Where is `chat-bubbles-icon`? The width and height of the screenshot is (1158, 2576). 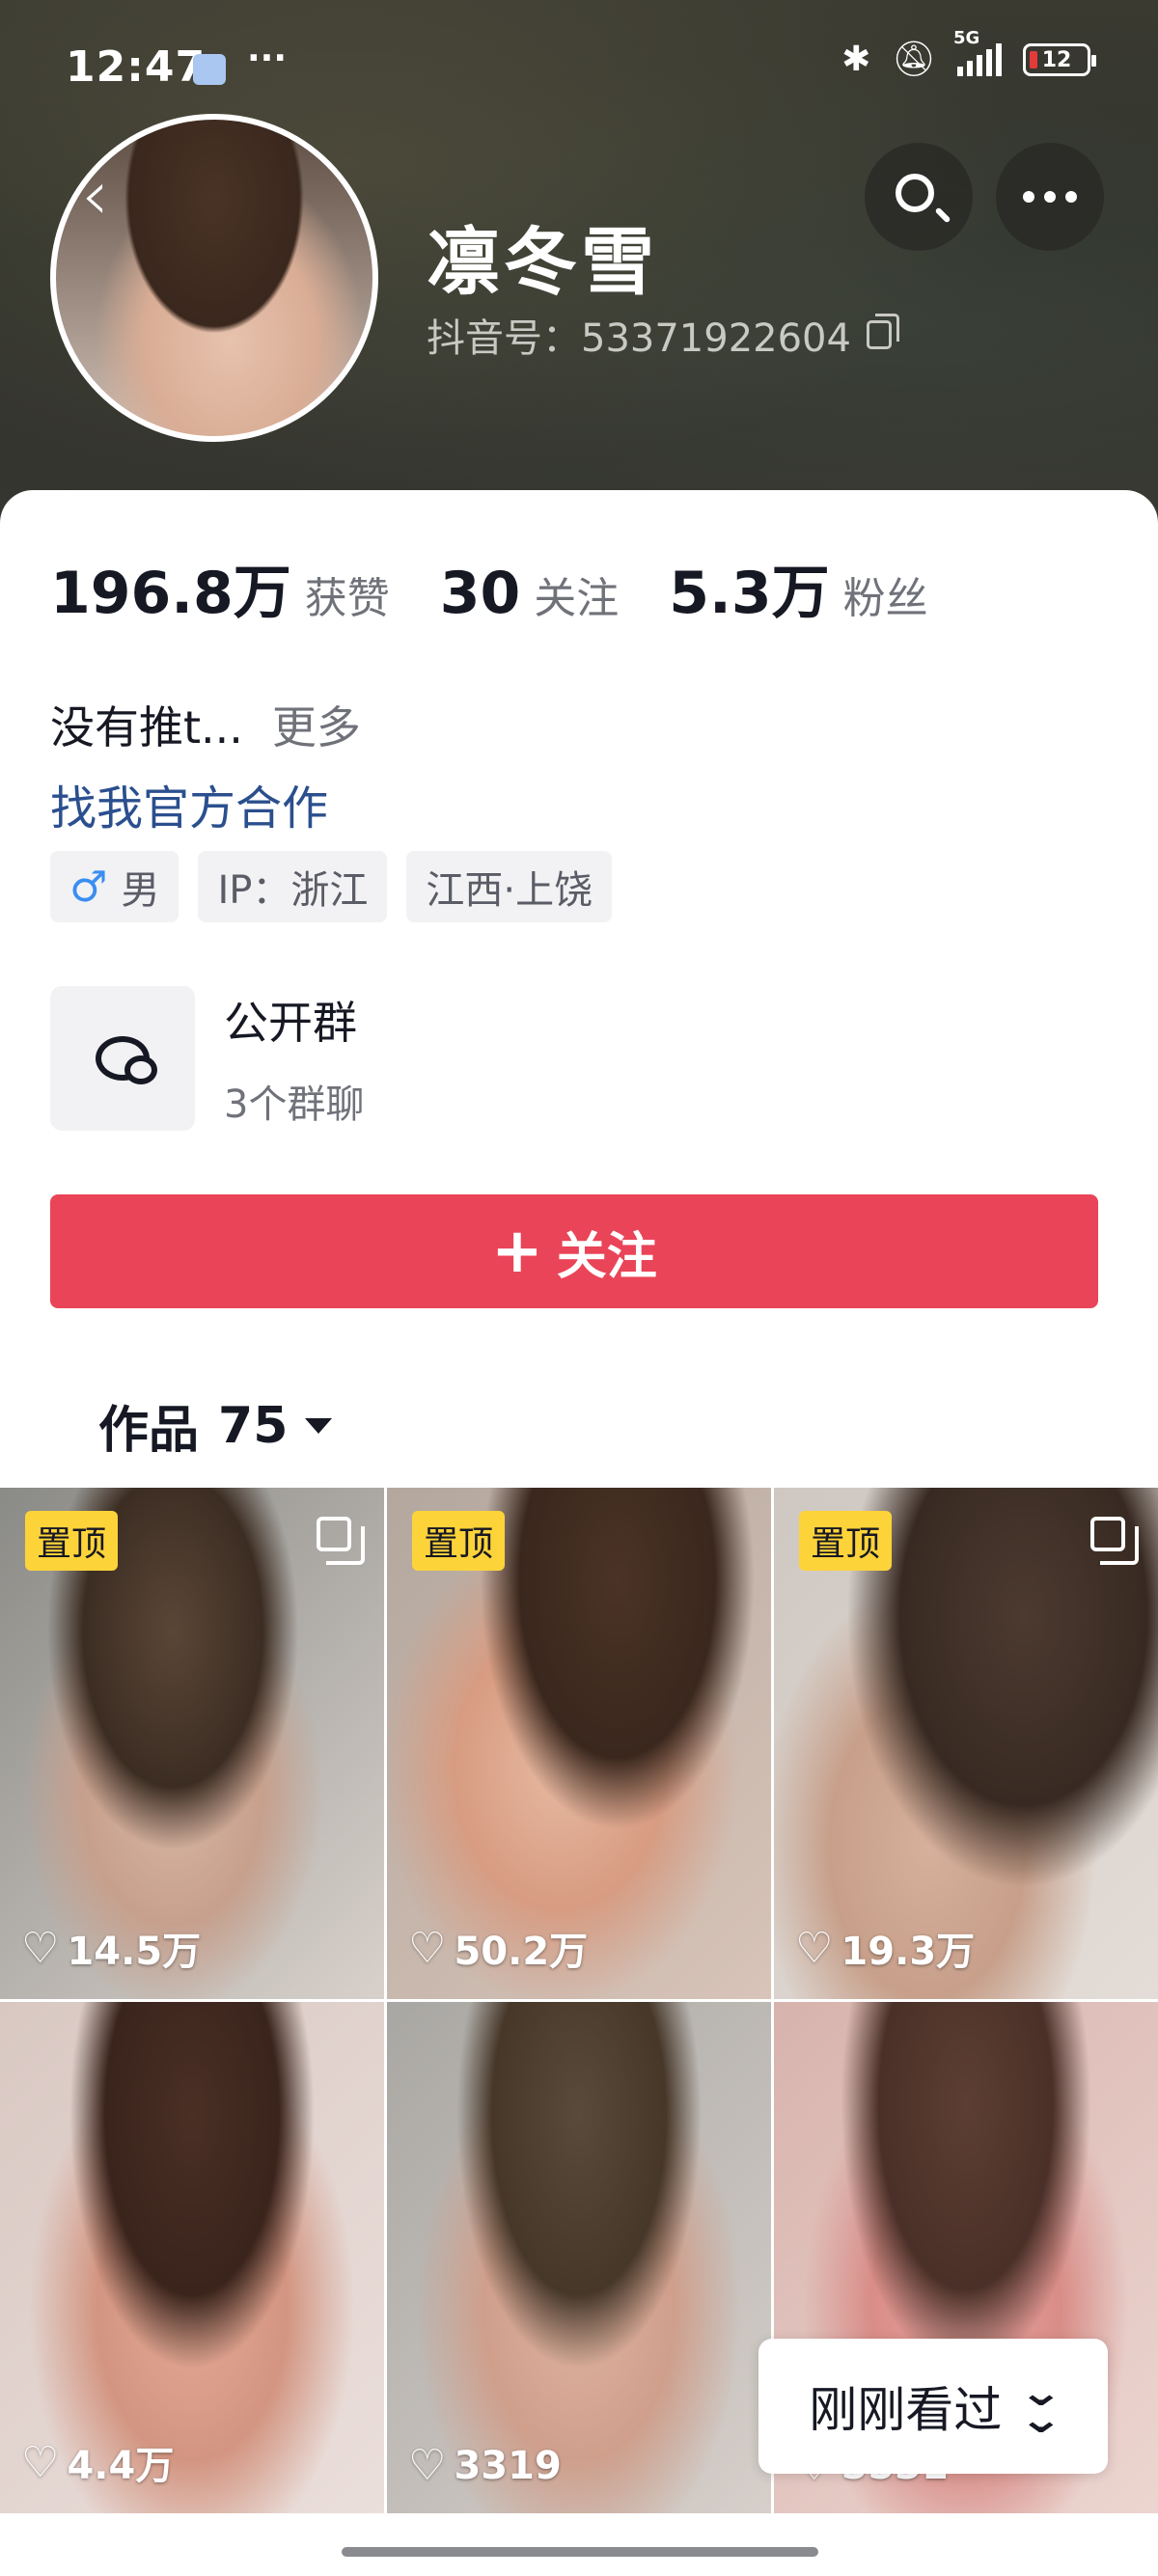
chat-bubbles-icon is located at coordinates (126, 1060).